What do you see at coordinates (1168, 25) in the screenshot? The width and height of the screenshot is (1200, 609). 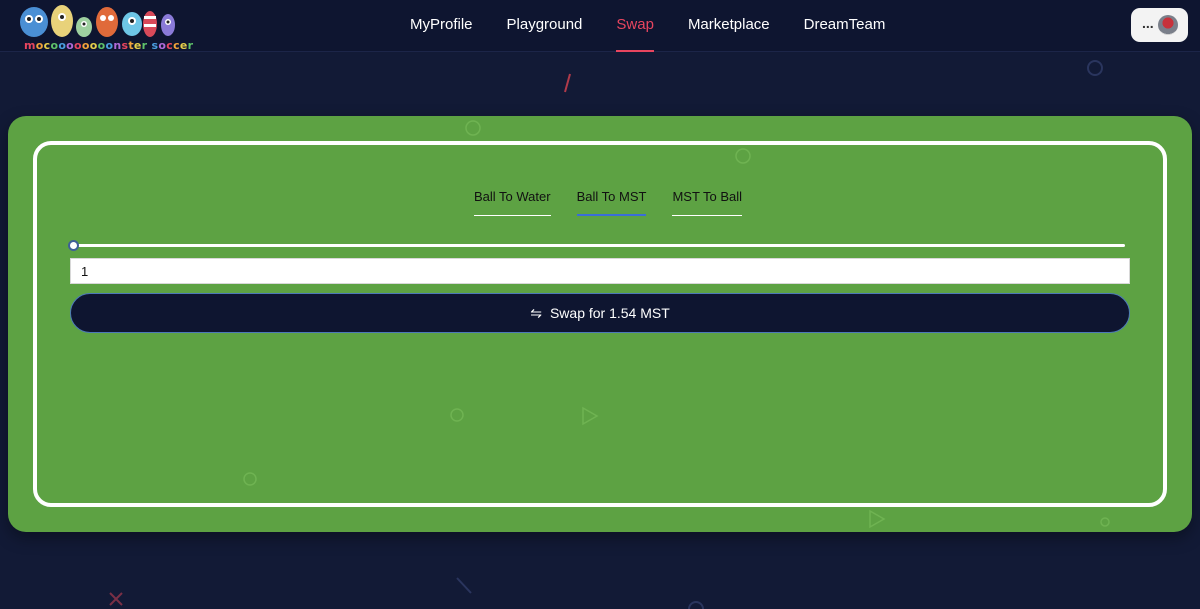 I see `avatar-icon` at bounding box center [1168, 25].